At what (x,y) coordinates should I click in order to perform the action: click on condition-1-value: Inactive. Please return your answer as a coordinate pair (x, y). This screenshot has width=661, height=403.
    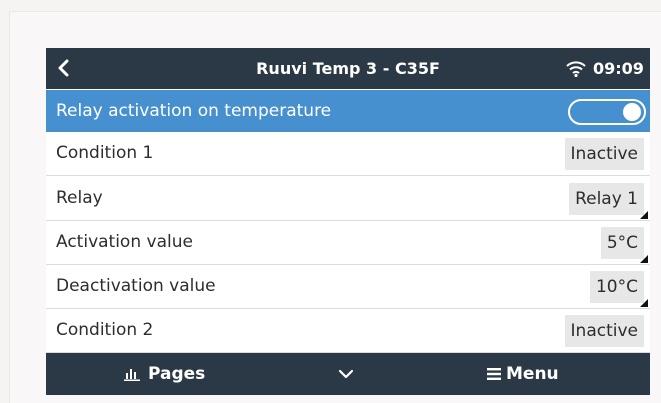
    Looking at the image, I should click on (604, 154).